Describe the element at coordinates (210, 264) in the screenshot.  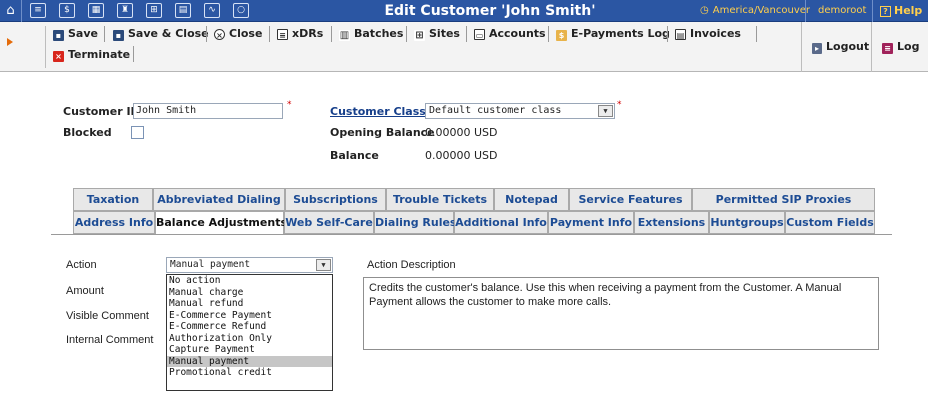
I see `action-value: Manual payment` at that location.